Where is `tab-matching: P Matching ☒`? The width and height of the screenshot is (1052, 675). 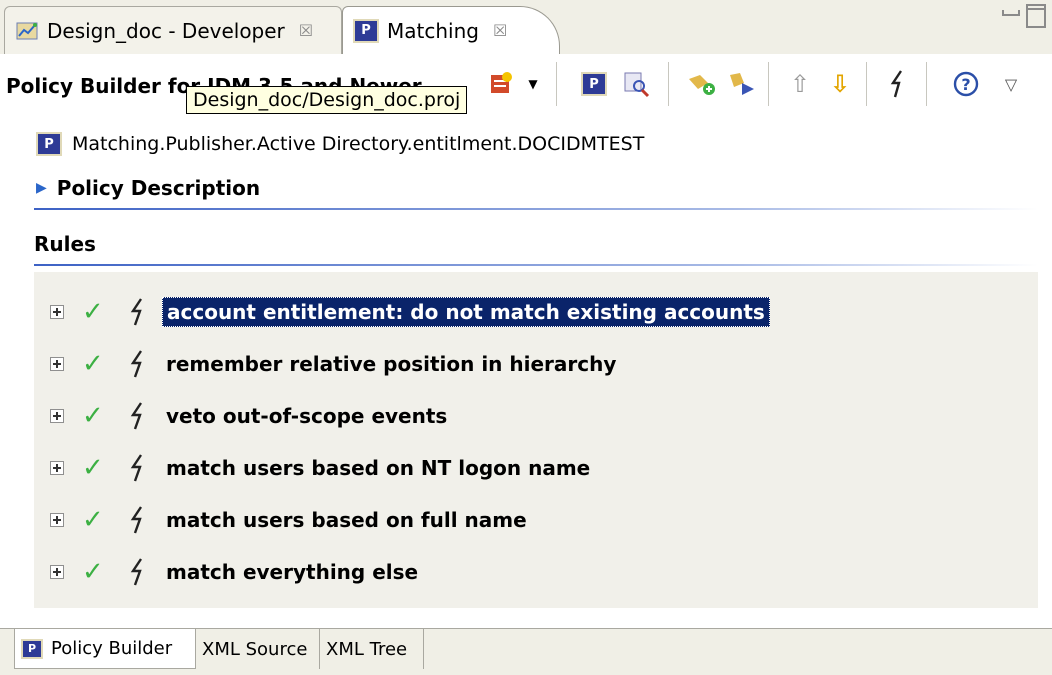 tab-matching: P Matching ☒ is located at coordinates (451, 30).